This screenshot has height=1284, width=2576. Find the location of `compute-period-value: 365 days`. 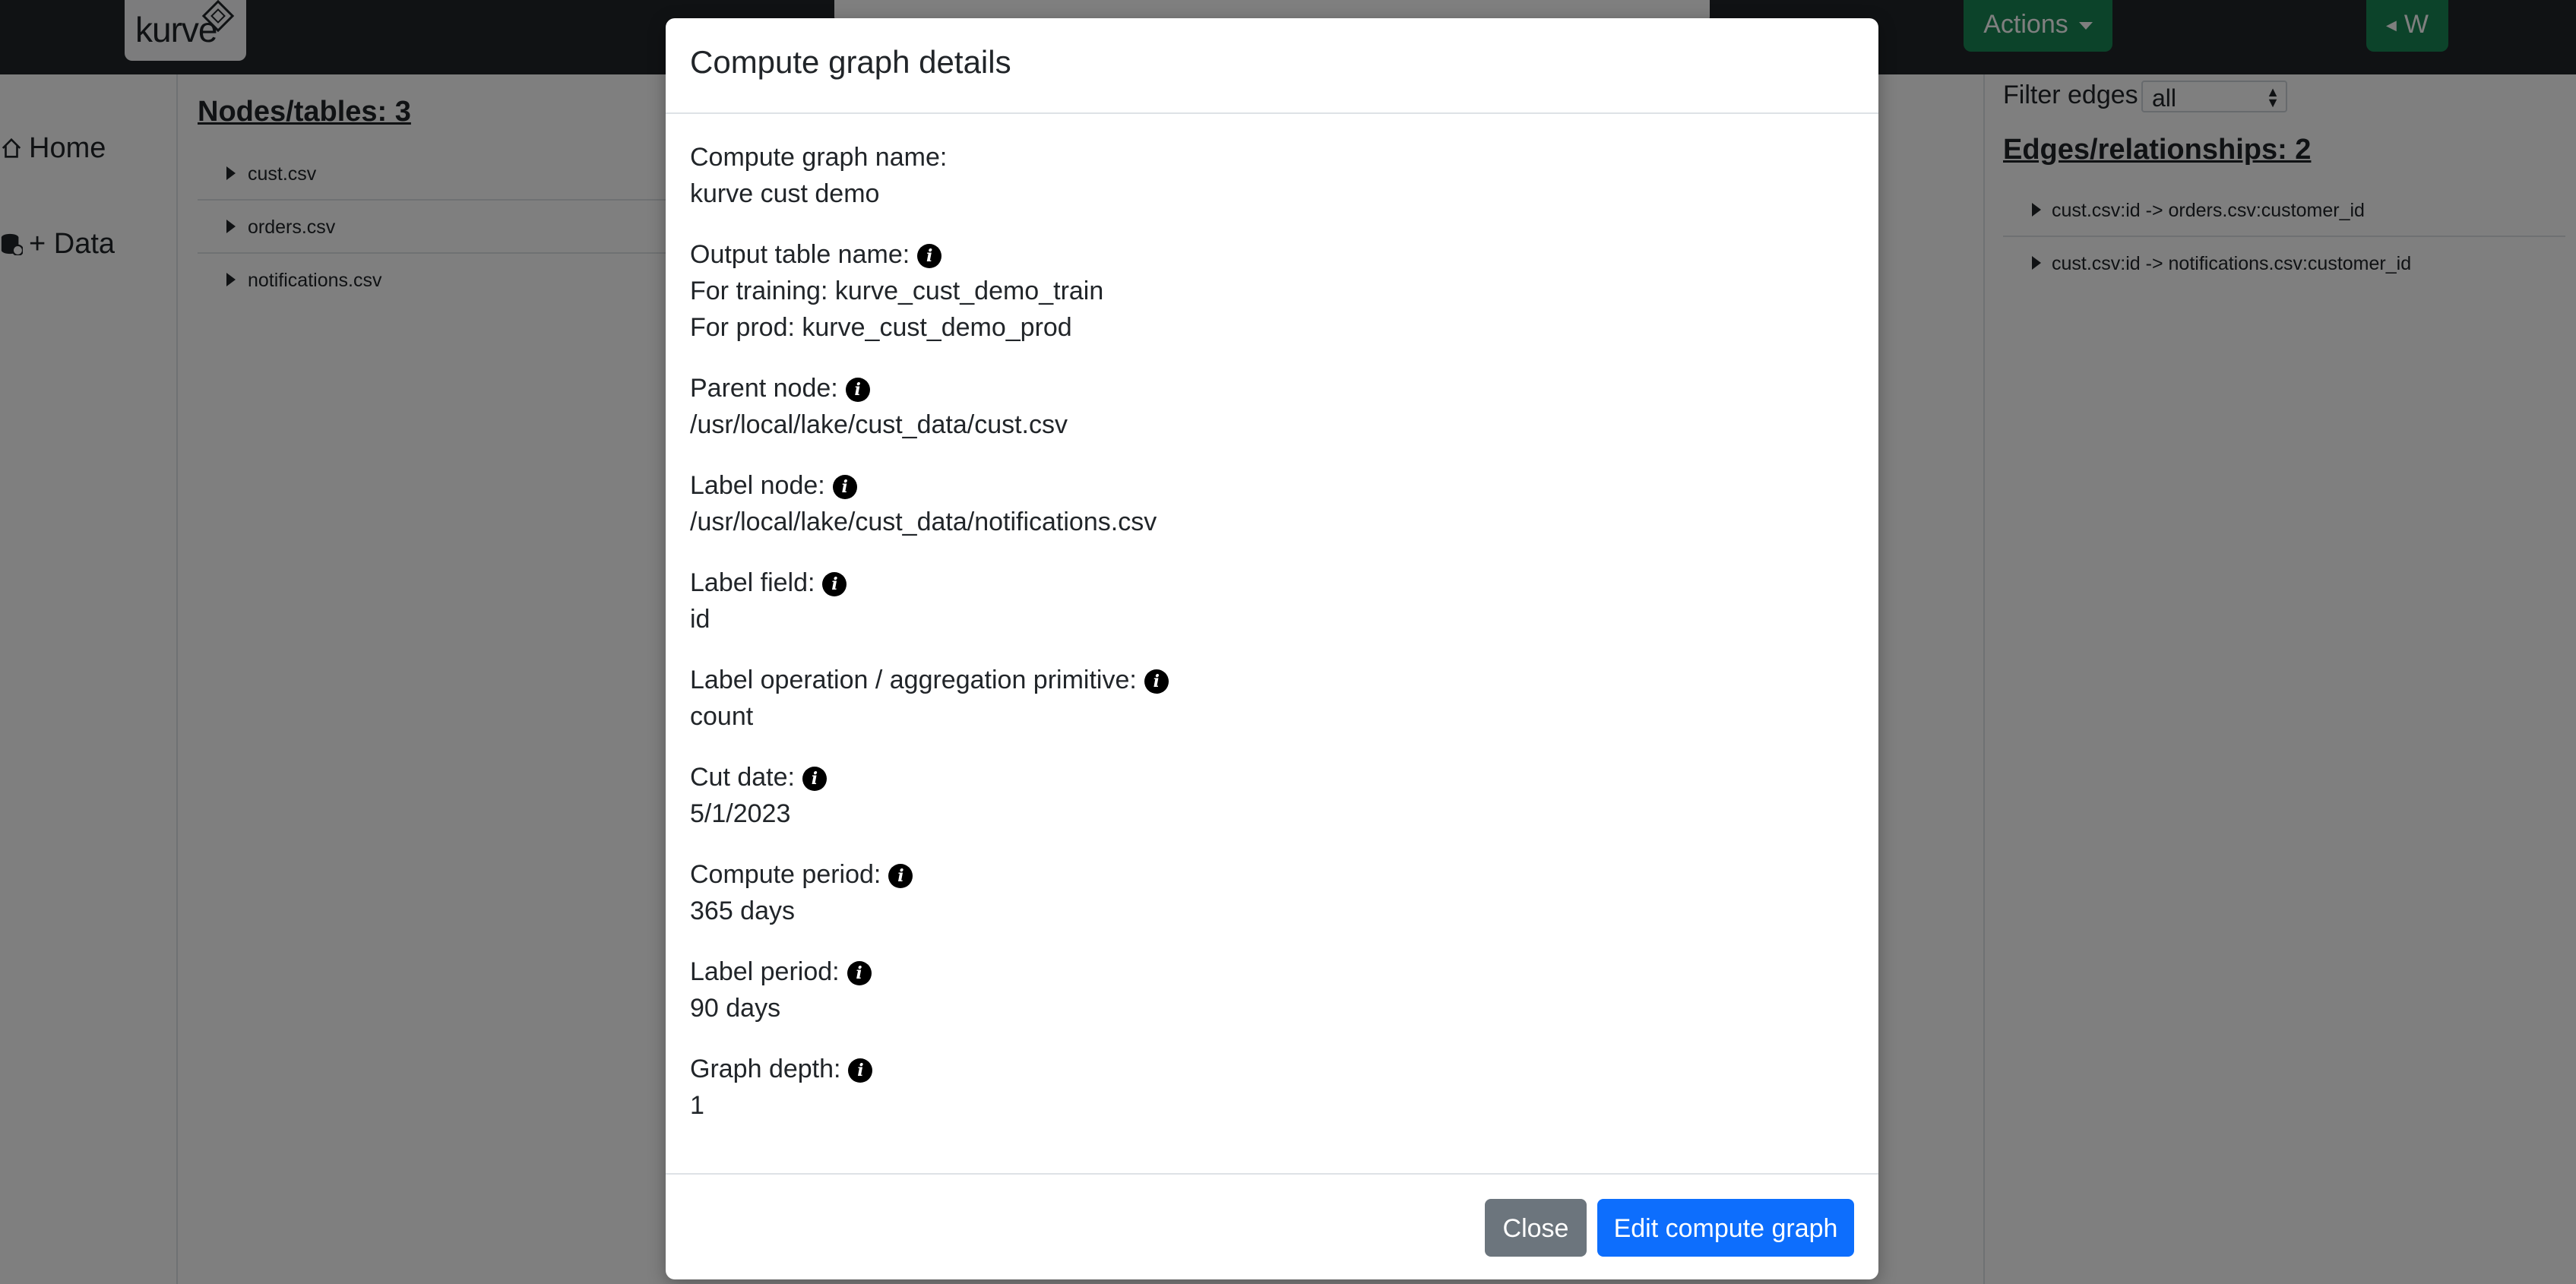

compute-period-value: 365 days is located at coordinates (742, 911).